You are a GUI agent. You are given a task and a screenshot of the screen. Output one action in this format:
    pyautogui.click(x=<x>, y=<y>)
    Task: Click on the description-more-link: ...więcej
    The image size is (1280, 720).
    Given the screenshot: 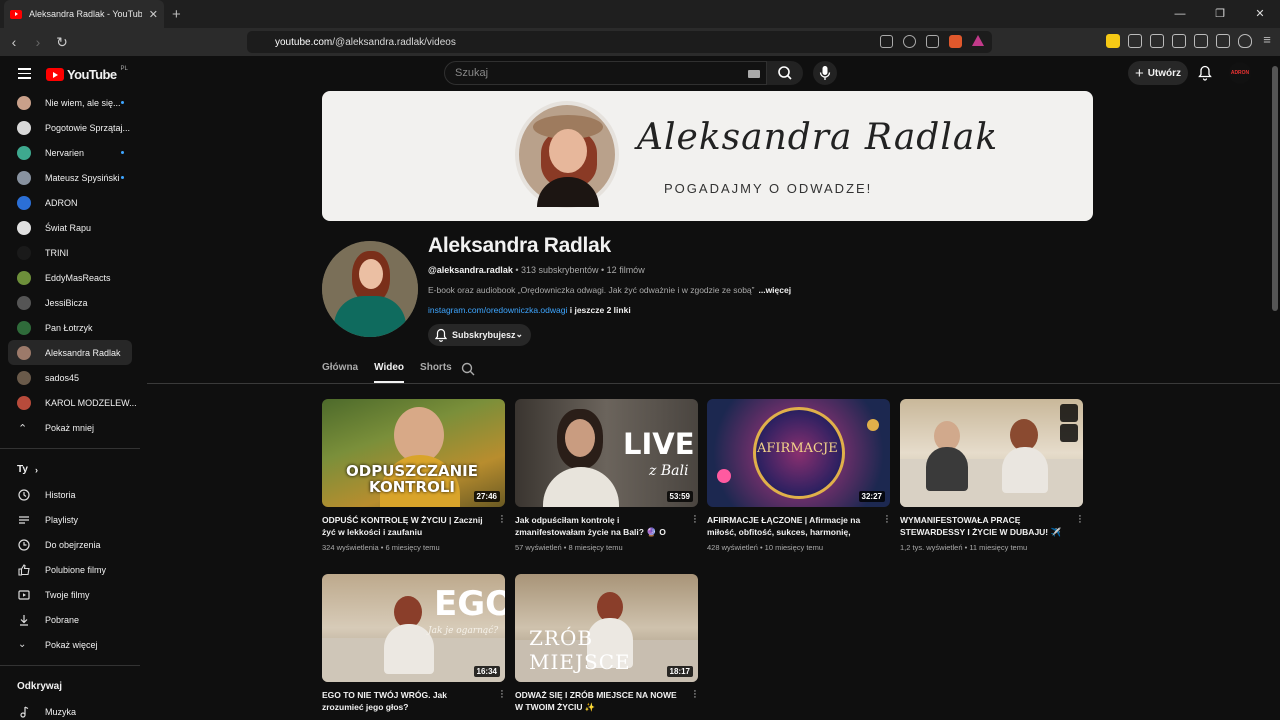 What is the action you would take?
    pyautogui.click(x=774, y=290)
    